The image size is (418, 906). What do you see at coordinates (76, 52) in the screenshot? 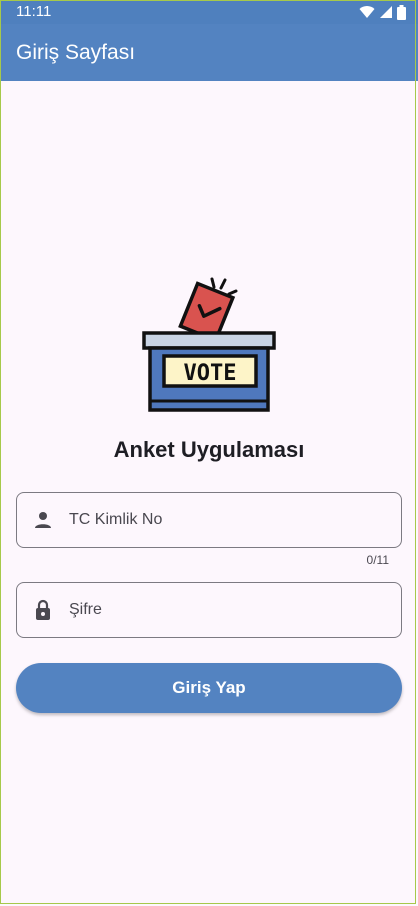
I see `app-title: Giriş Sayfası` at bounding box center [76, 52].